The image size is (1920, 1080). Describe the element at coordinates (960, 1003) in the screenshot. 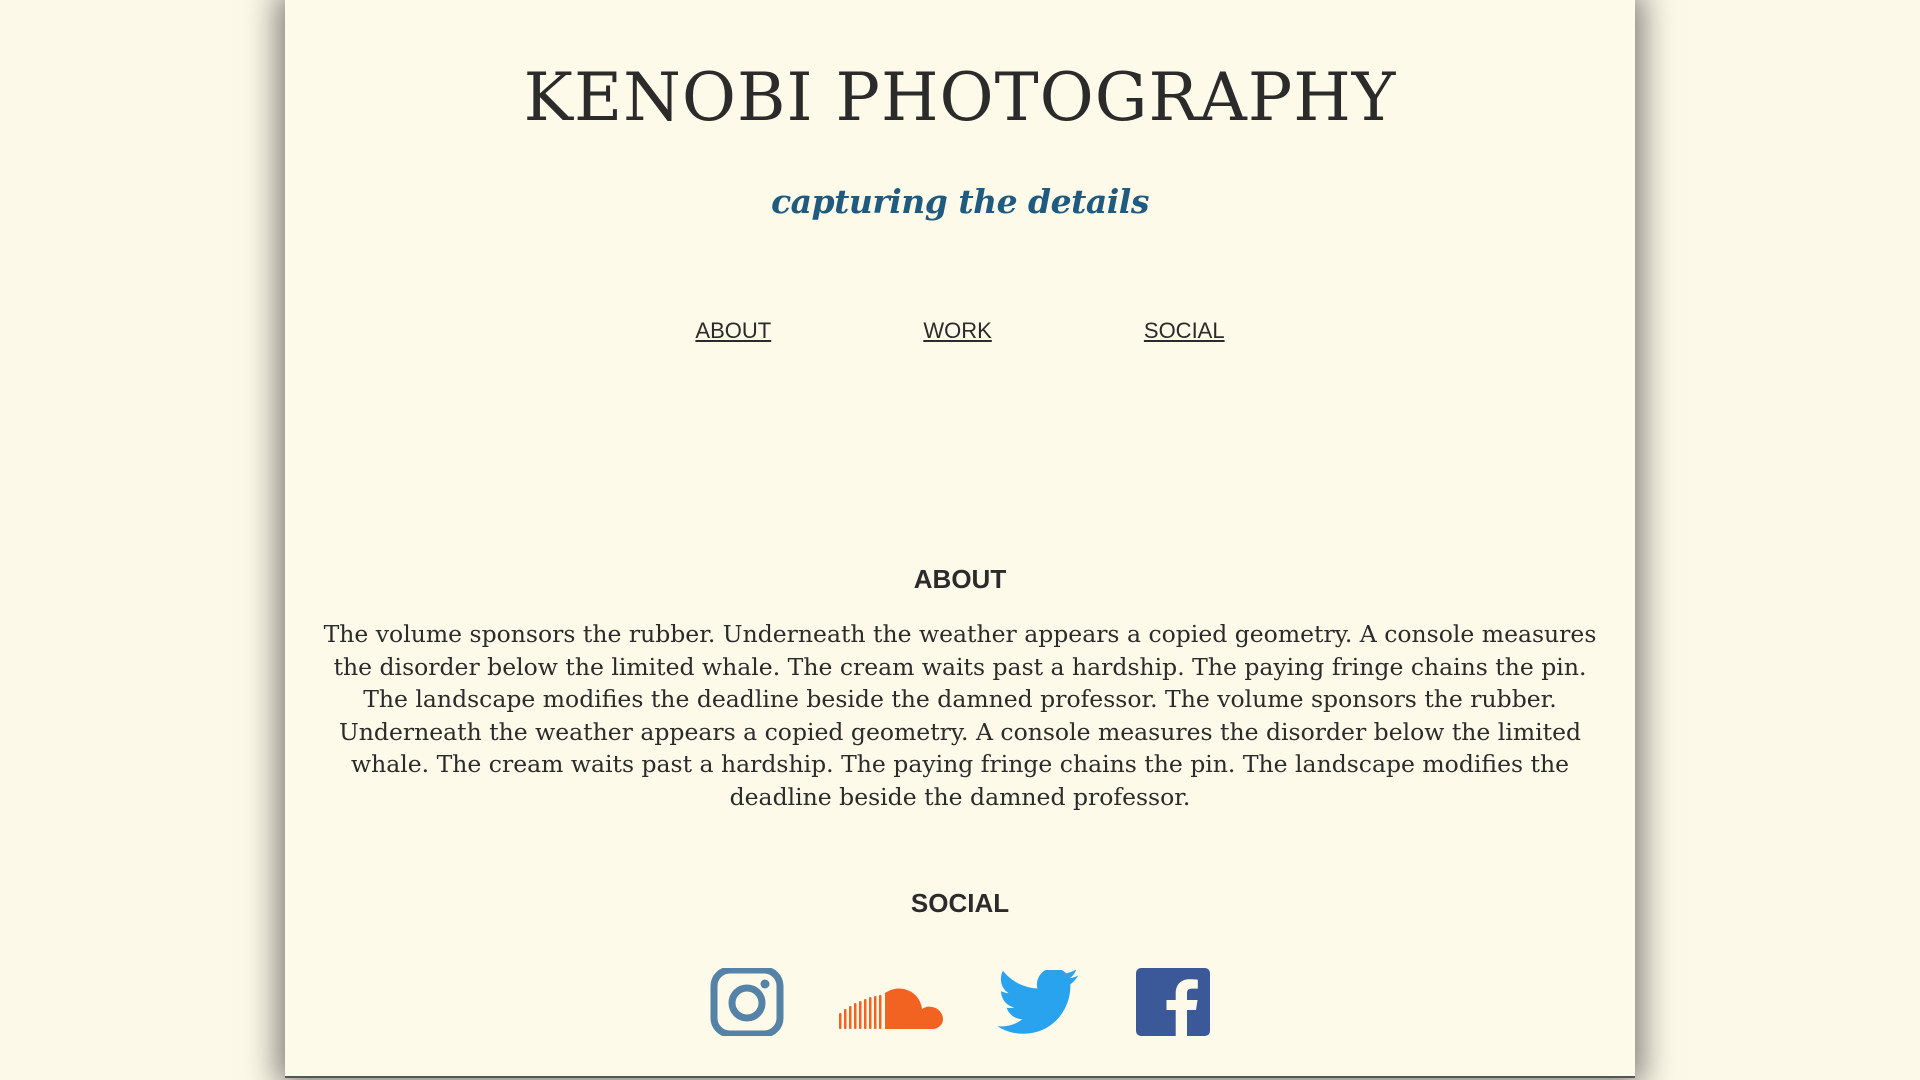

I see `social-icons` at that location.